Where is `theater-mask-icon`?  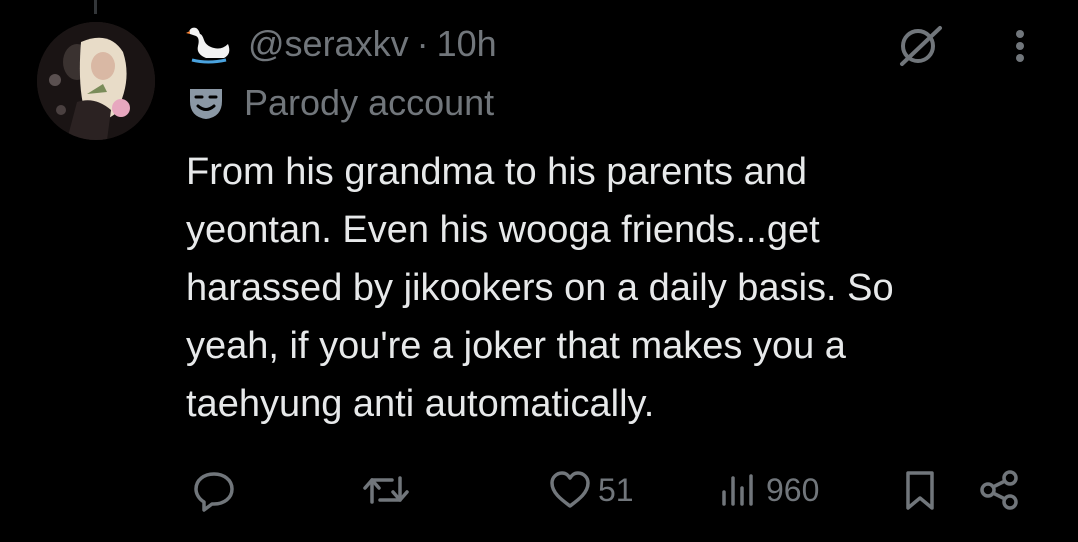 theater-mask-icon is located at coordinates (206, 103).